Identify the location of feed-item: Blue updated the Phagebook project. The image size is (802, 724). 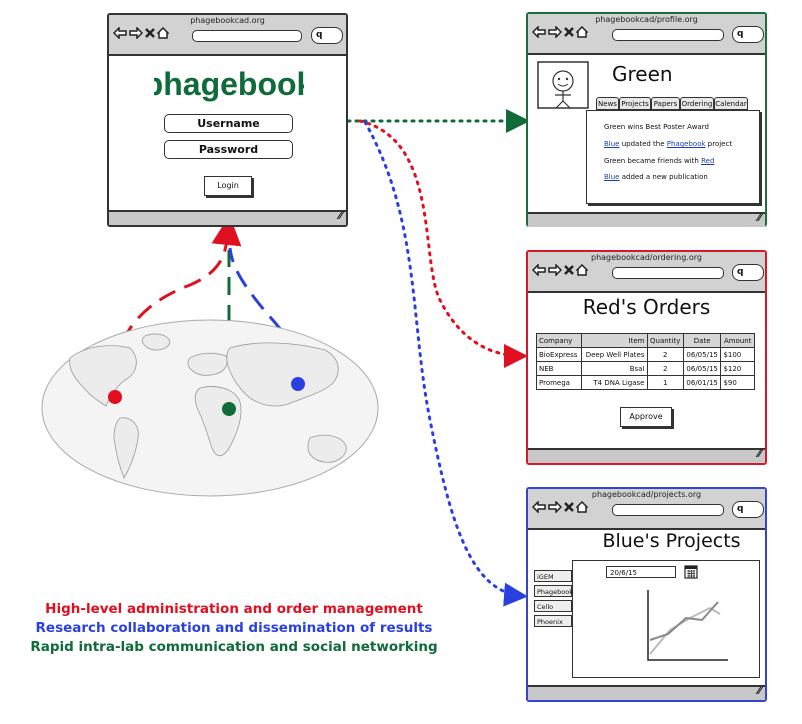
(668, 144).